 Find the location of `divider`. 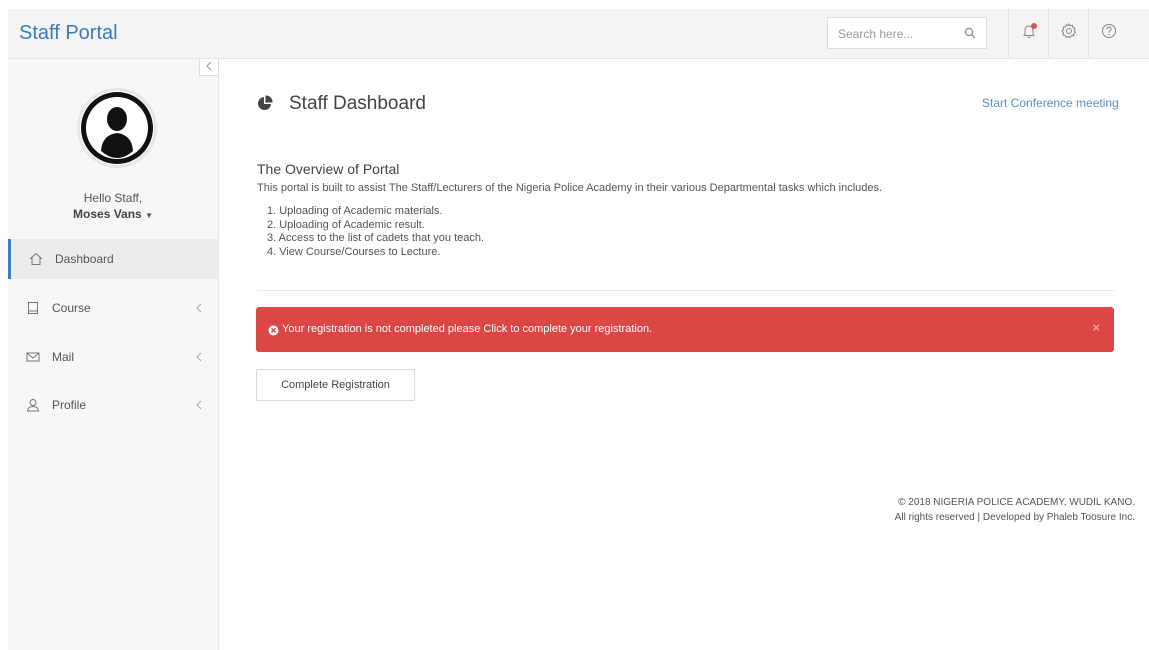

divider is located at coordinates (685, 290).